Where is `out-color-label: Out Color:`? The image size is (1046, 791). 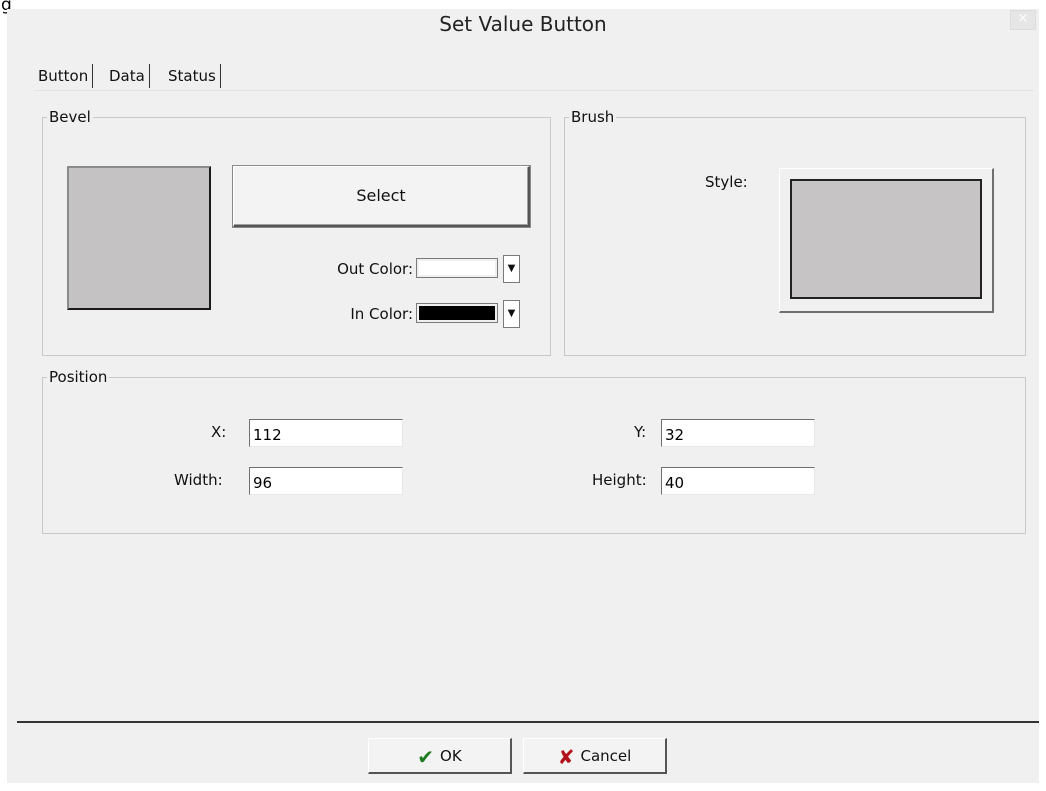
out-color-label: Out Color: is located at coordinates (375, 269).